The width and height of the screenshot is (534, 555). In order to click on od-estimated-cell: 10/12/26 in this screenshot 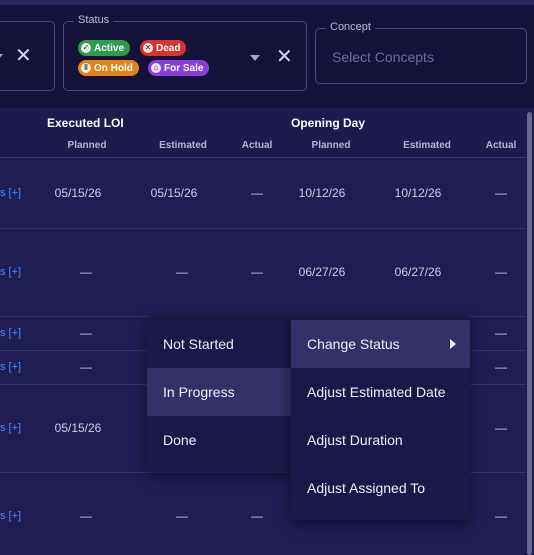, I will do `click(418, 193)`.